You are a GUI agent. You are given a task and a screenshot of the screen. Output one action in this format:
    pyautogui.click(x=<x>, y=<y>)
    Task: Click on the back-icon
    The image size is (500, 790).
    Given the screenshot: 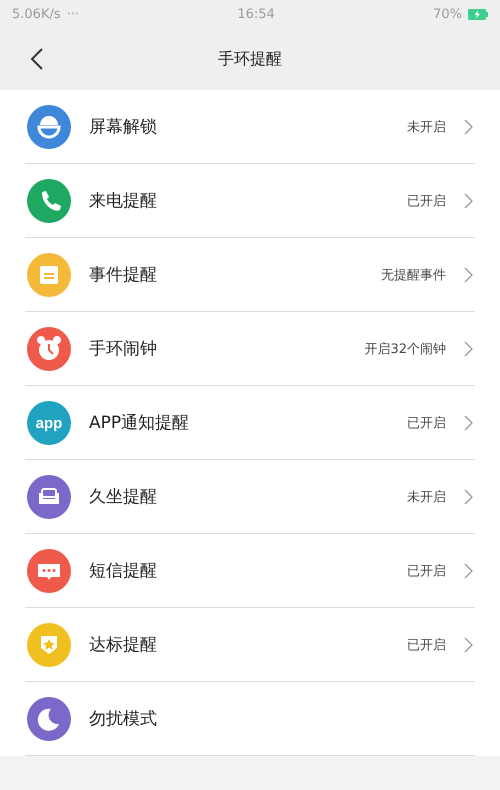 What is the action you would take?
    pyautogui.click(x=37, y=59)
    